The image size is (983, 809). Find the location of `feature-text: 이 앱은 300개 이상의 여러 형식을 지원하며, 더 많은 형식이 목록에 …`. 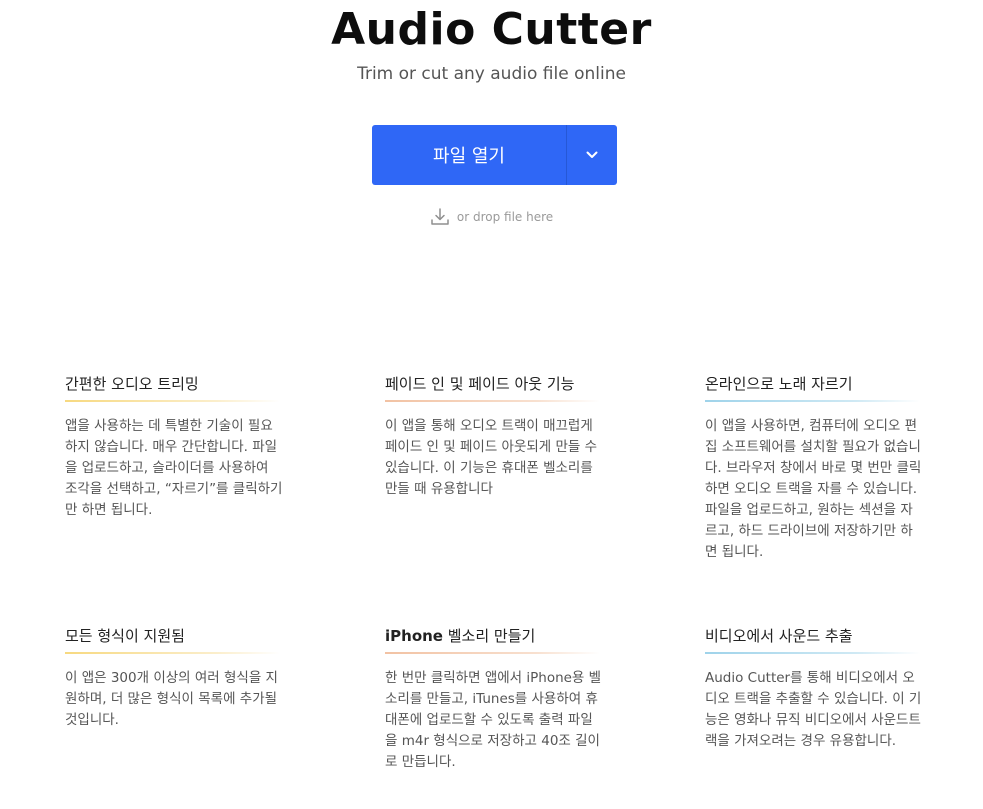

feature-text: 이 앱은 300개 이상의 여러 형식을 지원하며, 더 많은 형식이 목록에 … is located at coordinates (171, 699).